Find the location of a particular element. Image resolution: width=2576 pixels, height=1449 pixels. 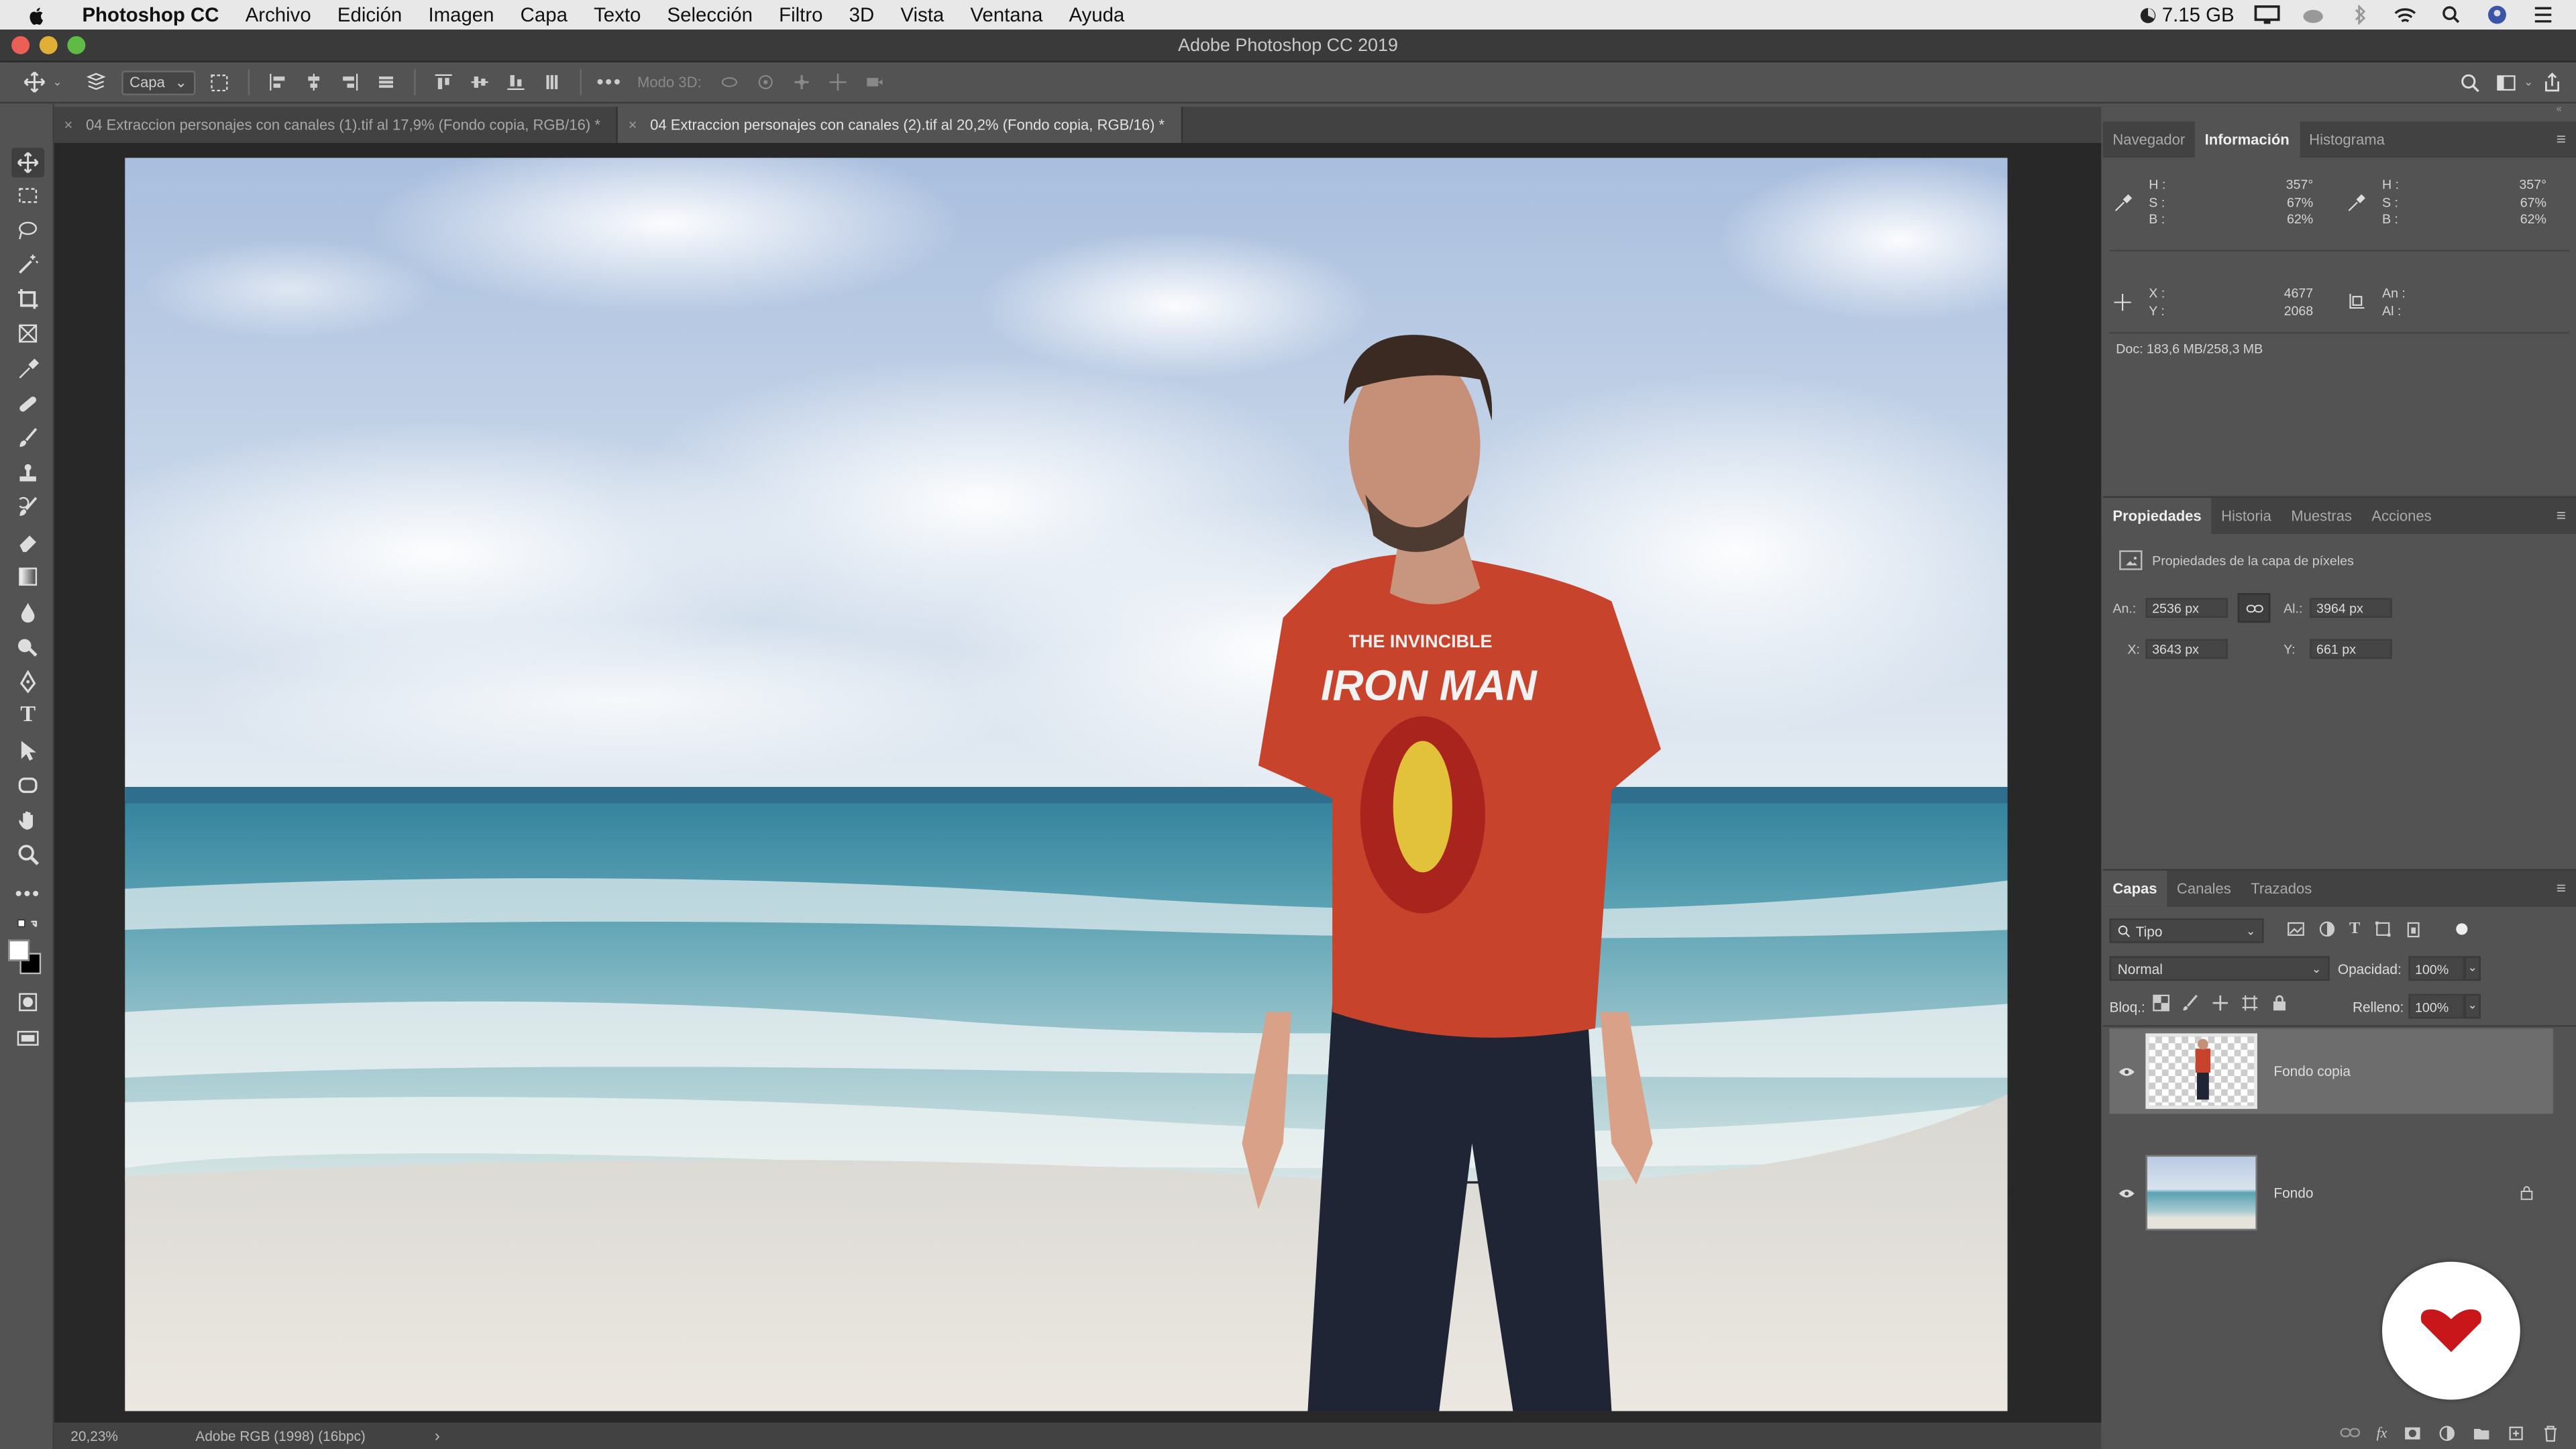

new-layer-icon is located at coordinates (2516, 1433).